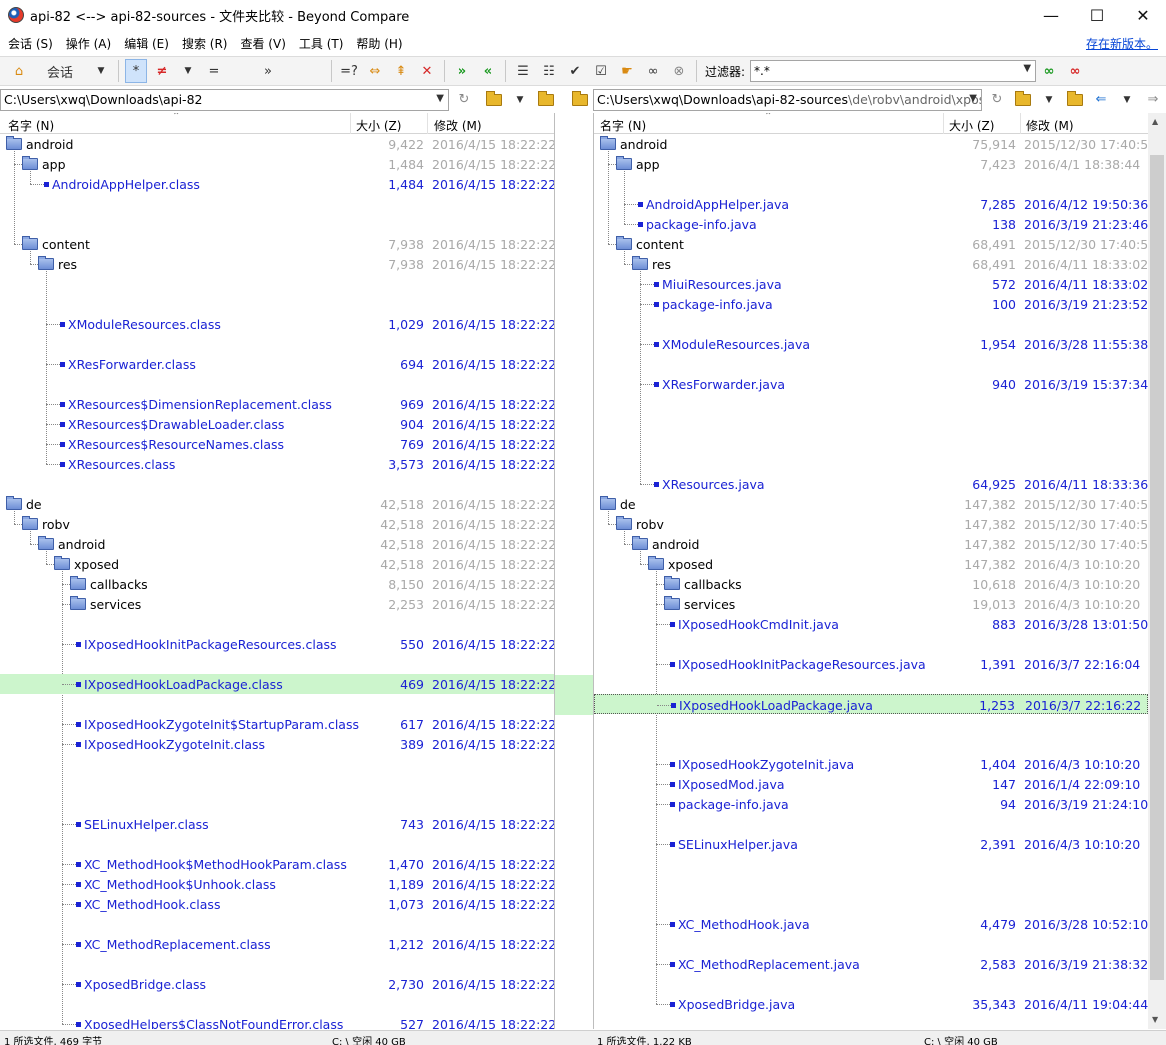 The width and height of the screenshot is (1166, 1045). Describe the element at coordinates (401, 71) in the screenshot. I see `copy-folder-icon: ⇞` at that location.